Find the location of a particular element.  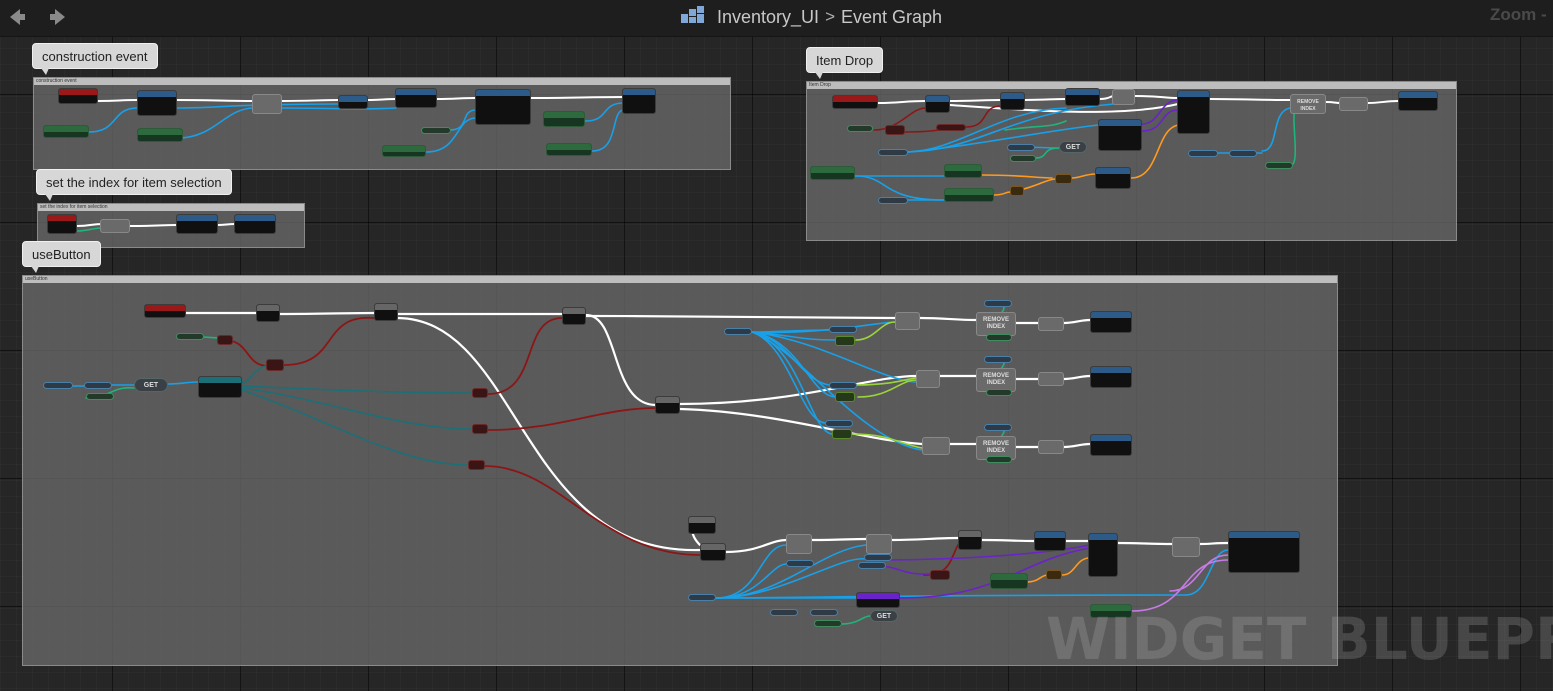

comment-bubble-index: set the index for item selection is located at coordinates (134, 185).